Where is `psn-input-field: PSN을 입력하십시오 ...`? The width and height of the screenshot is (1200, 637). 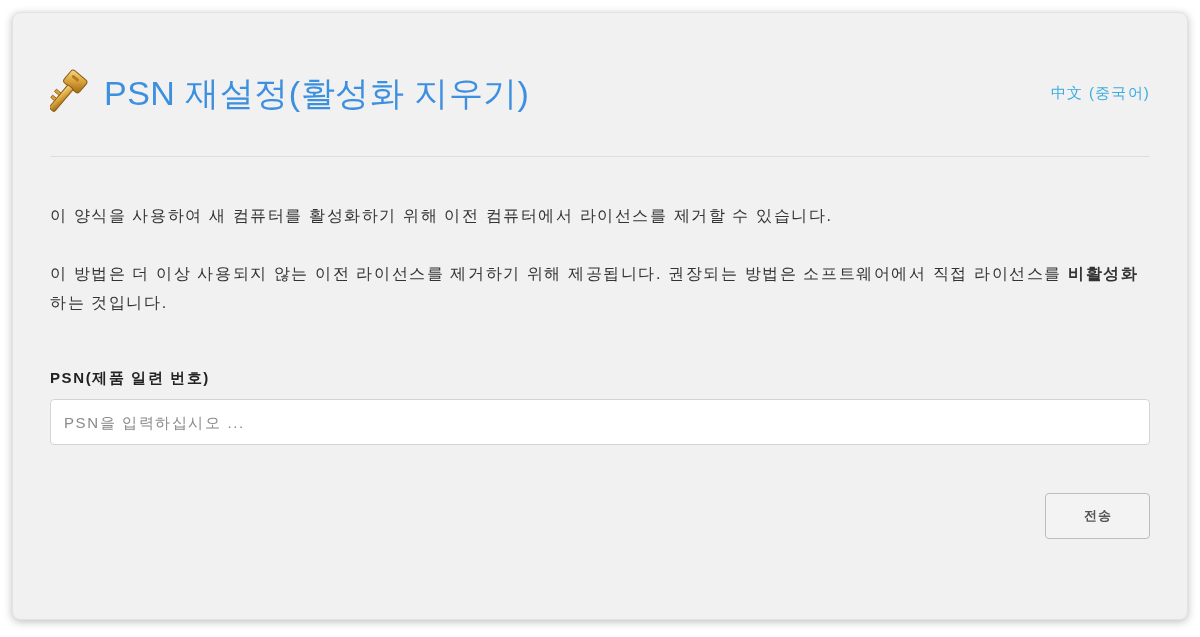 psn-input-field: PSN을 입력하십시오 ... is located at coordinates (600, 422).